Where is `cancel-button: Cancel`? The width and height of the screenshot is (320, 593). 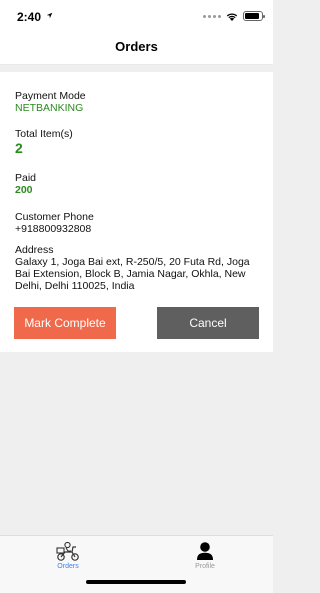
cancel-button: Cancel is located at coordinates (208, 323).